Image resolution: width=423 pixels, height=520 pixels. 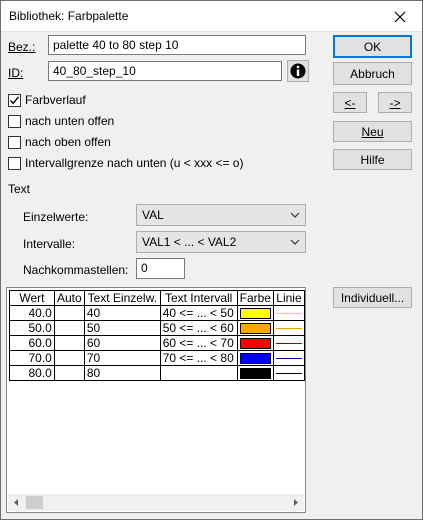 I want to click on cell-text-intervall: 60 <= ... < 70, so click(x=198, y=343).